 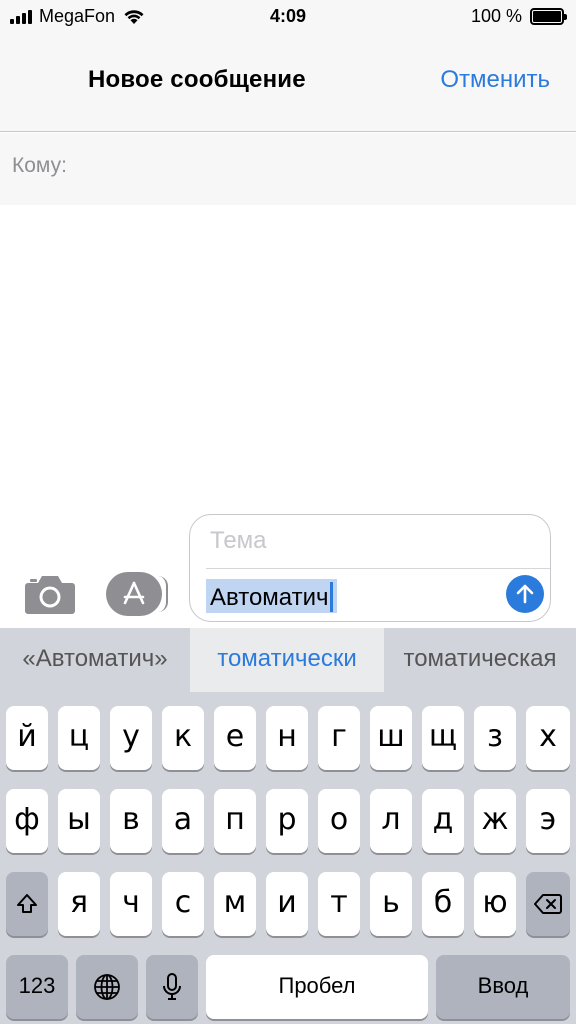 I want to click on status-right: 100 %, so click(x=518, y=16).